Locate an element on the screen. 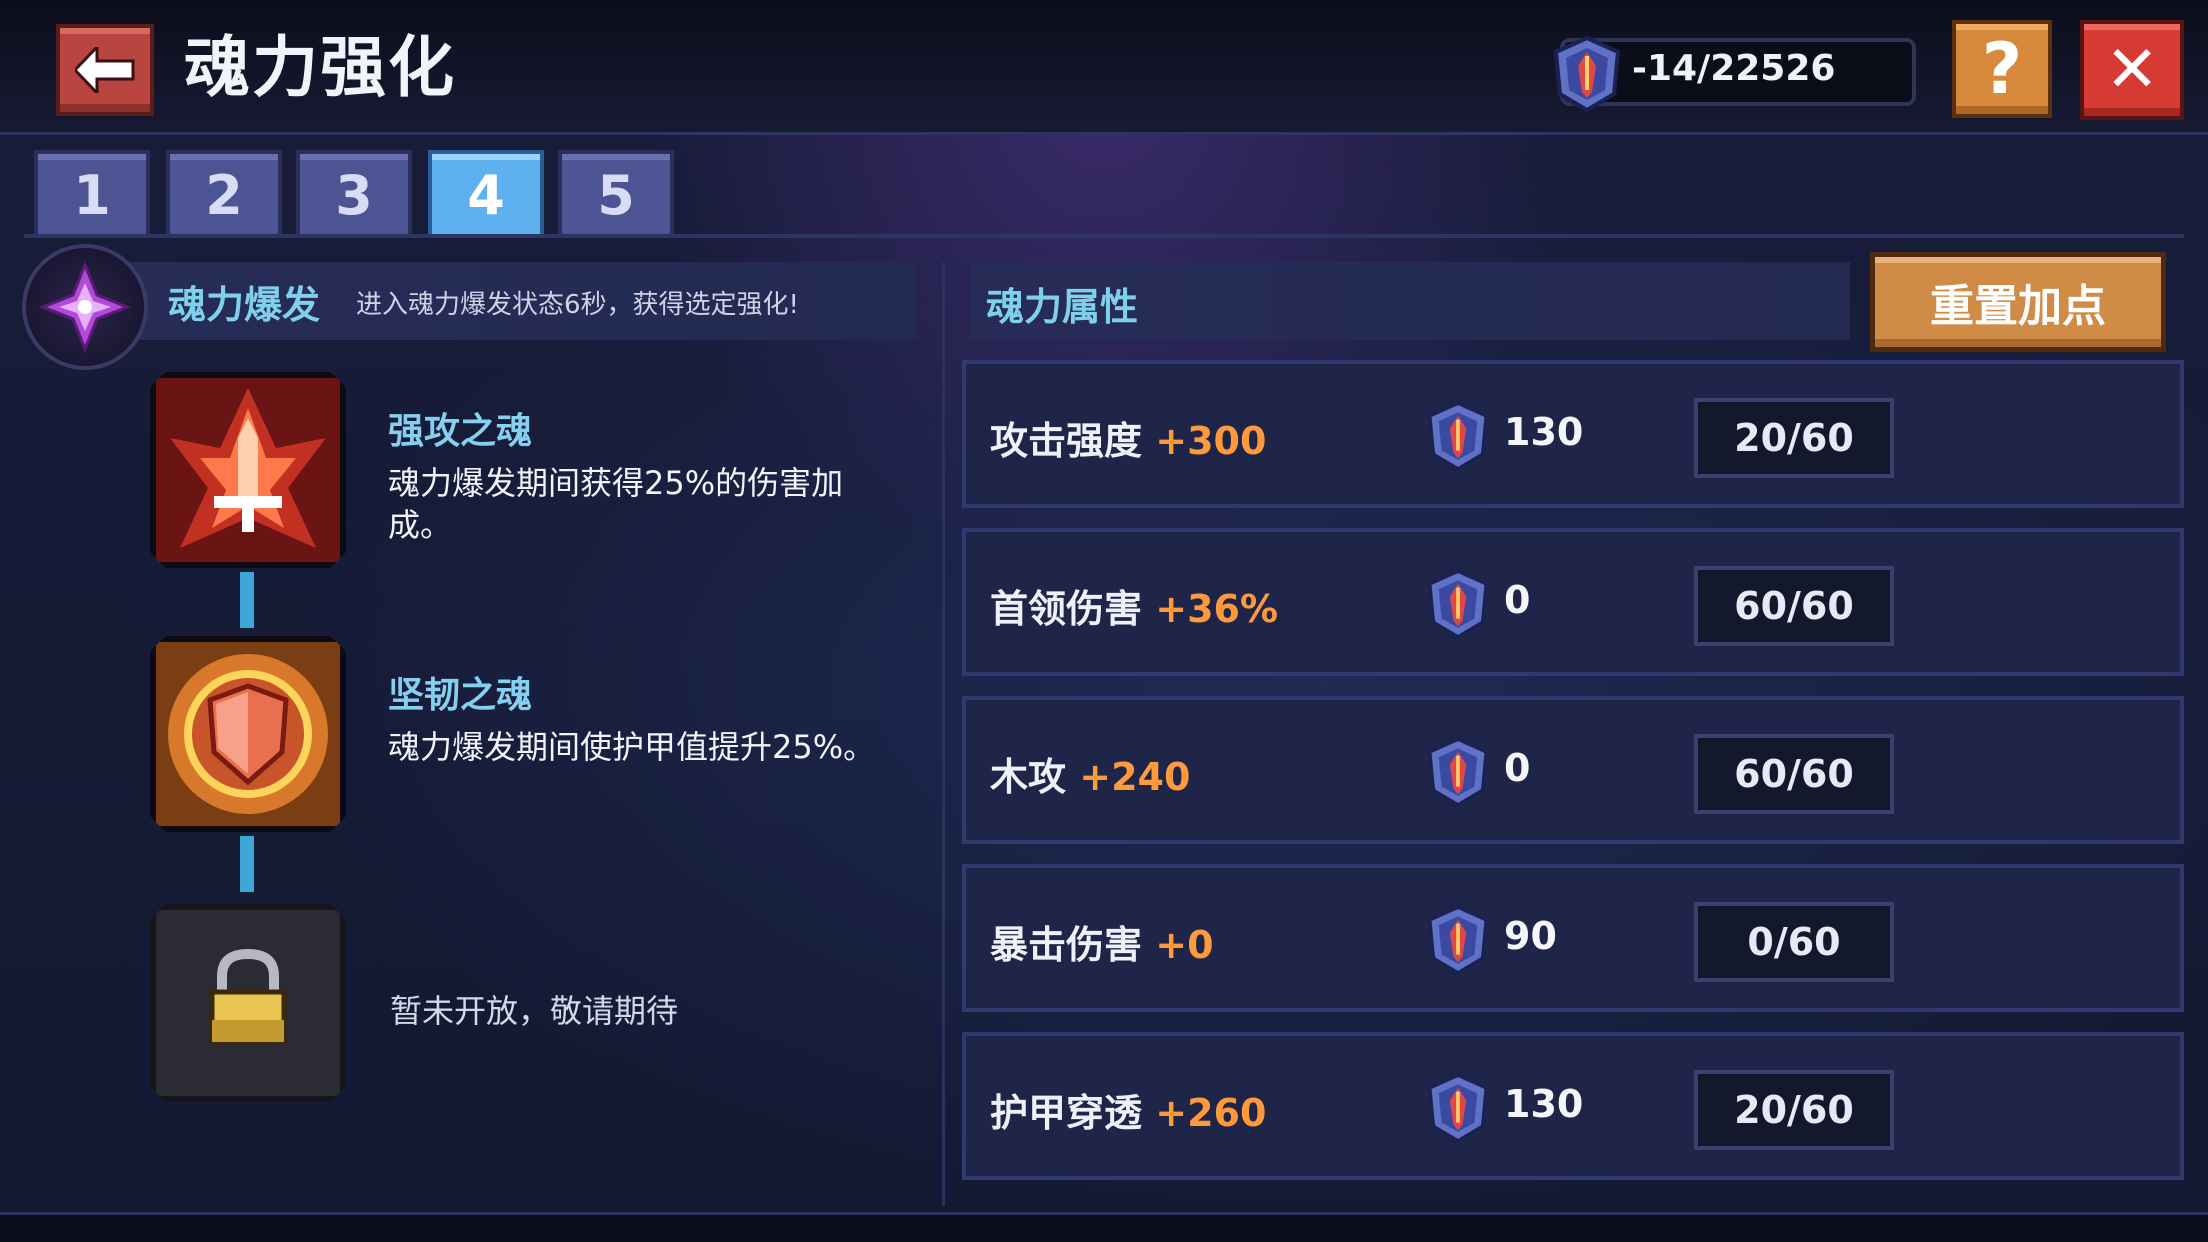 This screenshot has height=1242, width=2208. attribute-cost: 90 is located at coordinates (1530, 936).